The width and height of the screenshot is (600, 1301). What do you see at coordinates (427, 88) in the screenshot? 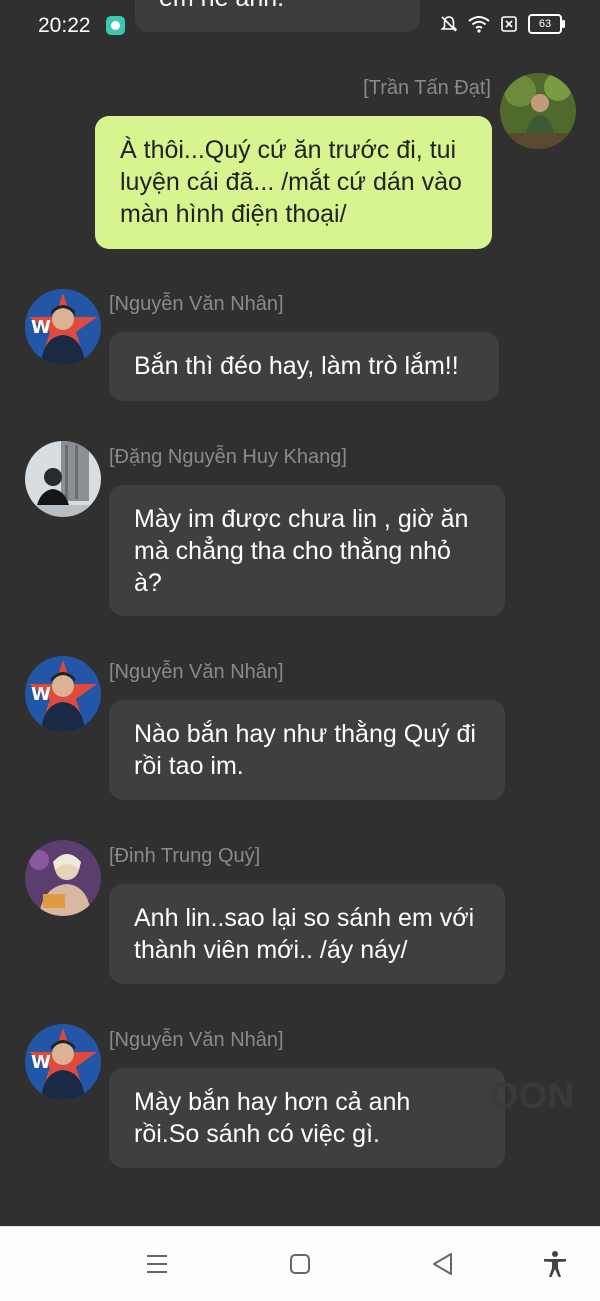
I see `sender-name: [Trần Tấn Đạt]` at bounding box center [427, 88].